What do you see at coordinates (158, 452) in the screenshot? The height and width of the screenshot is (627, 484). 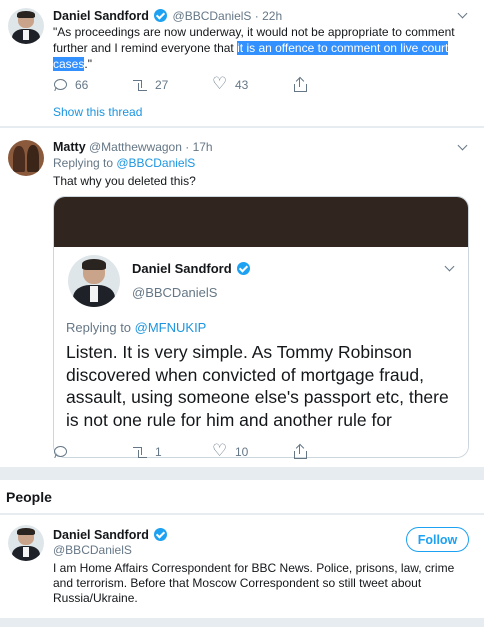 I see `retweet-count: 1` at bounding box center [158, 452].